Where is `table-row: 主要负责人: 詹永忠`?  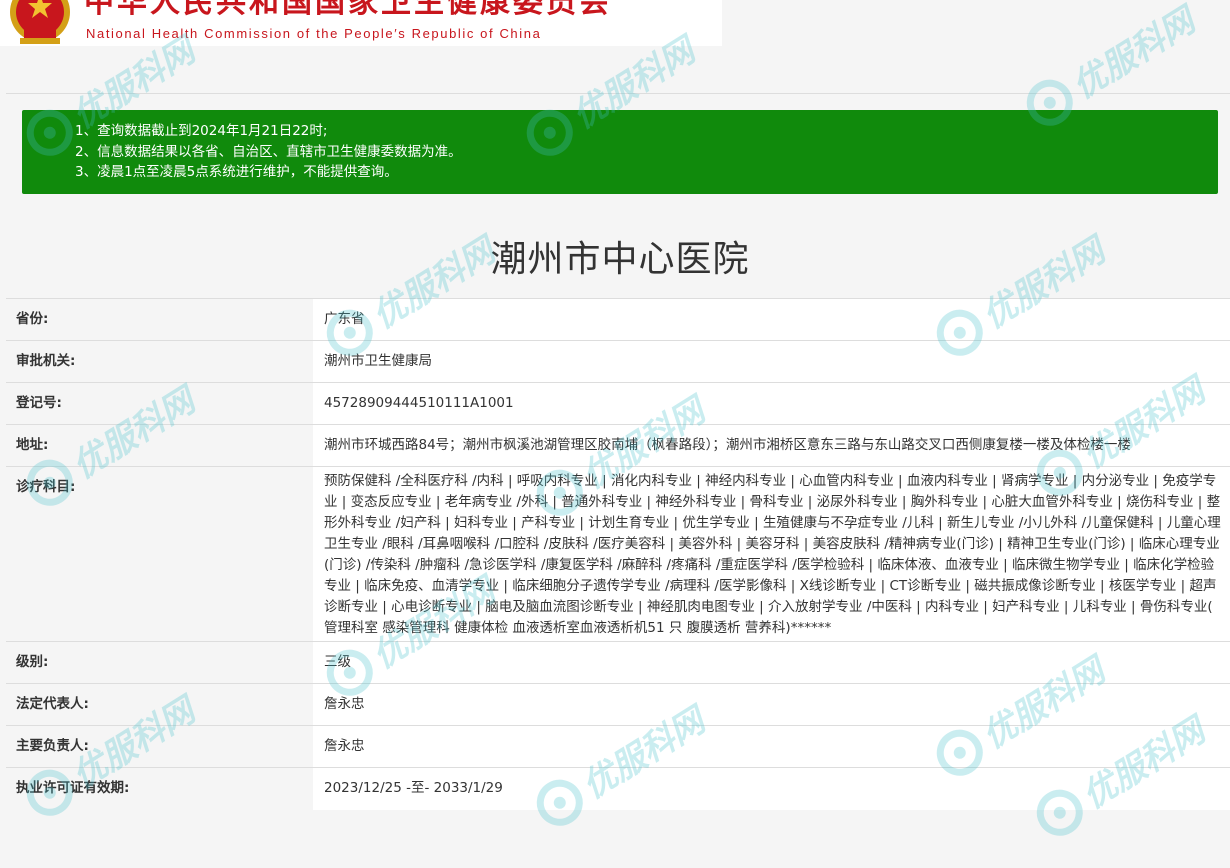
table-row: 主要负责人: 詹永忠 is located at coordinates (618, 746).